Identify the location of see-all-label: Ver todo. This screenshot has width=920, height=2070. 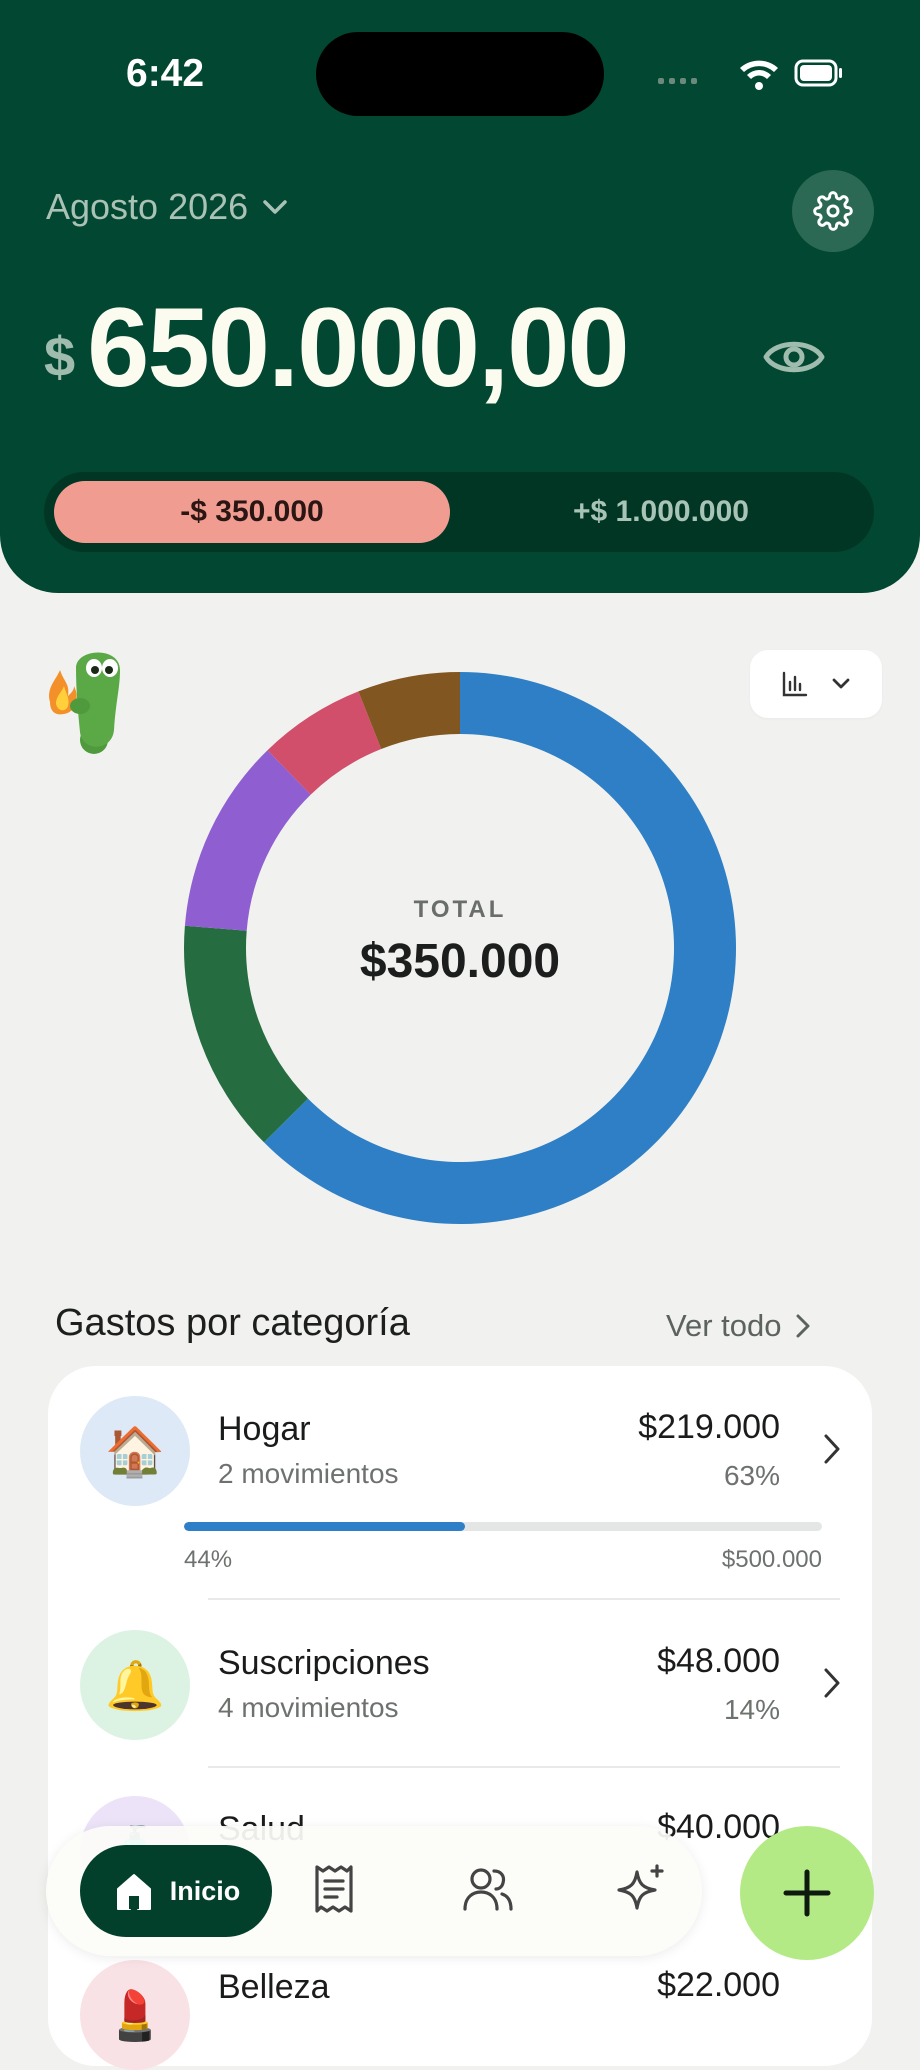
(724, 1325).